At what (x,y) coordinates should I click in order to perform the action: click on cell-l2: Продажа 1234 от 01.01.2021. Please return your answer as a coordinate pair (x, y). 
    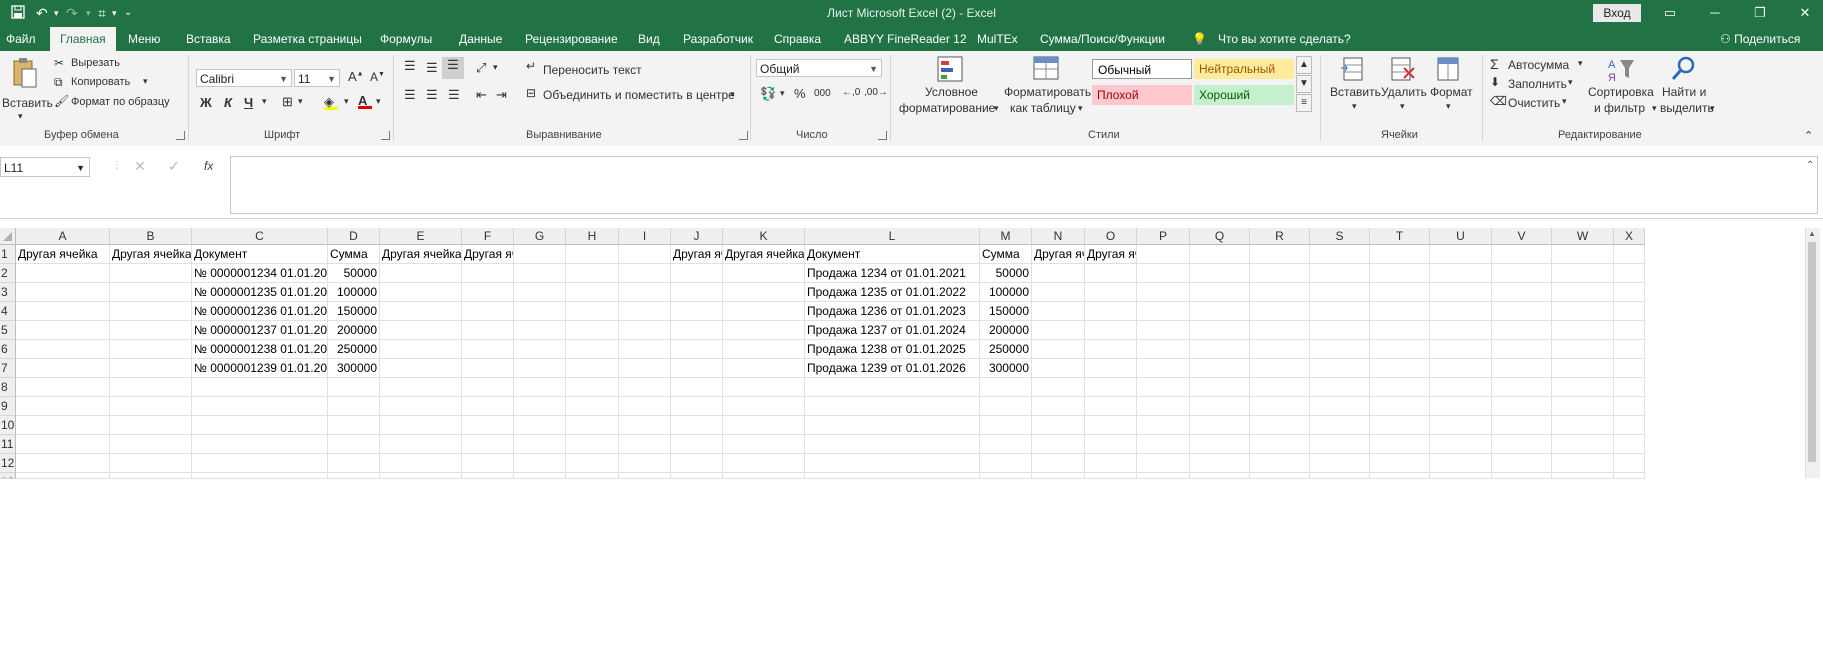
    Looking at the image, I should click on (892, 273).